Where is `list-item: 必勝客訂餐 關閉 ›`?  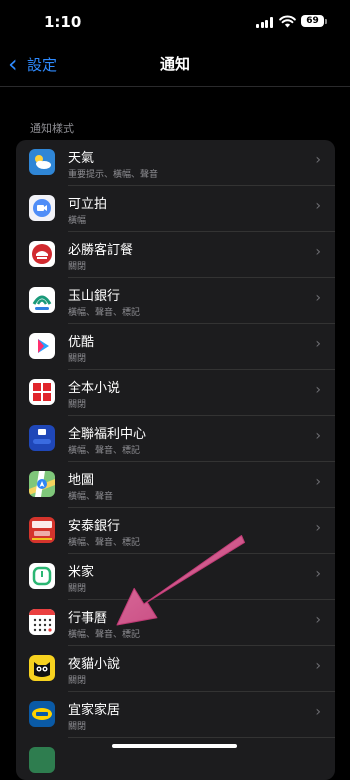 list-item: 必勝客訂餐 關閉 › is located at coordinates (175, 255).